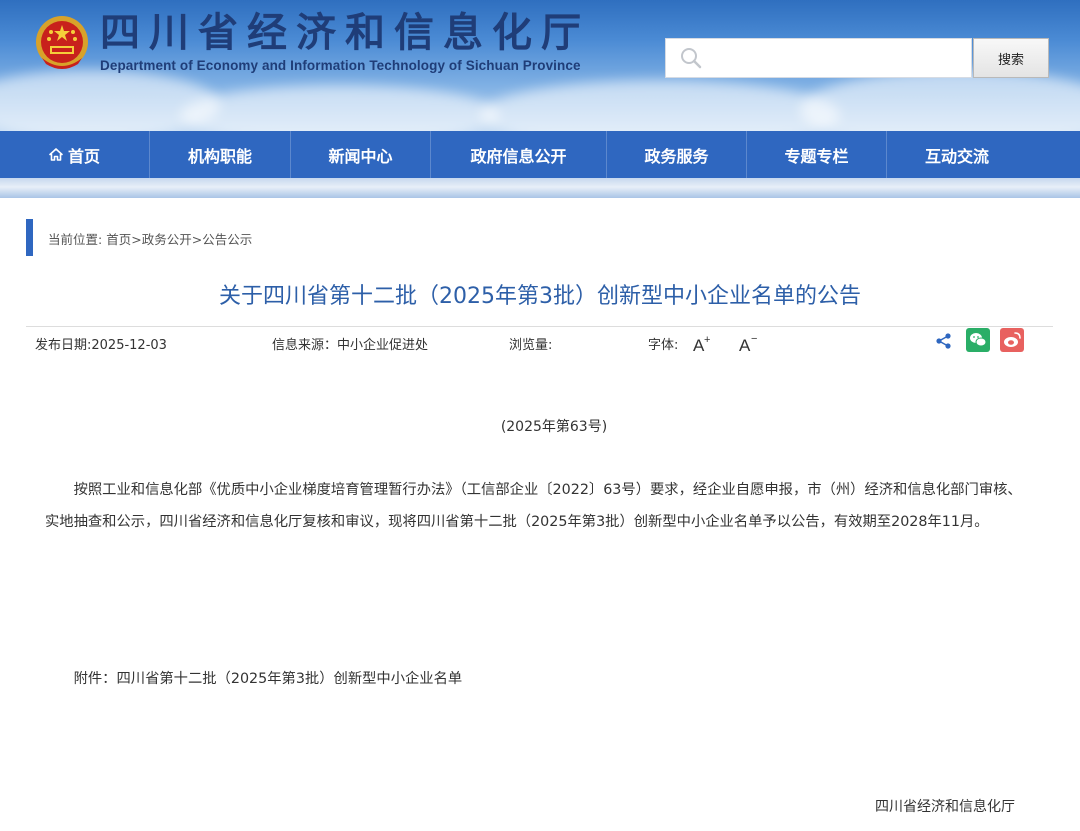 The image size is (1080, 831). What do you see at coordinates (540, 296) in the screenshot?
I see `article-title: 关于四川省第十二批（2025年第3批）创新型中小企业名单的公告` at bounding box center [540, 296].